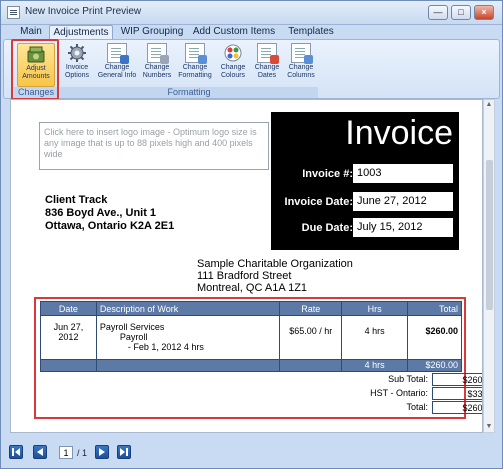  I want to click on change-colours-label: Change Colours, so click(233, 71).